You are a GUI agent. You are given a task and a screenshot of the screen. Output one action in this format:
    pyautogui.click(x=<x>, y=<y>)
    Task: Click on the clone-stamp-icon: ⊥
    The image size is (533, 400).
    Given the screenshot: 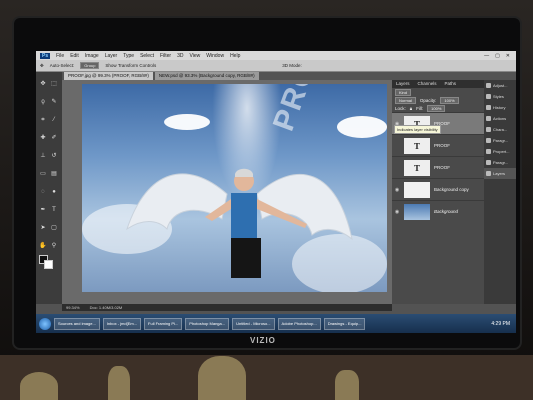 What is the action you would take?
    pyautogui.click(x=43, y=156)
    